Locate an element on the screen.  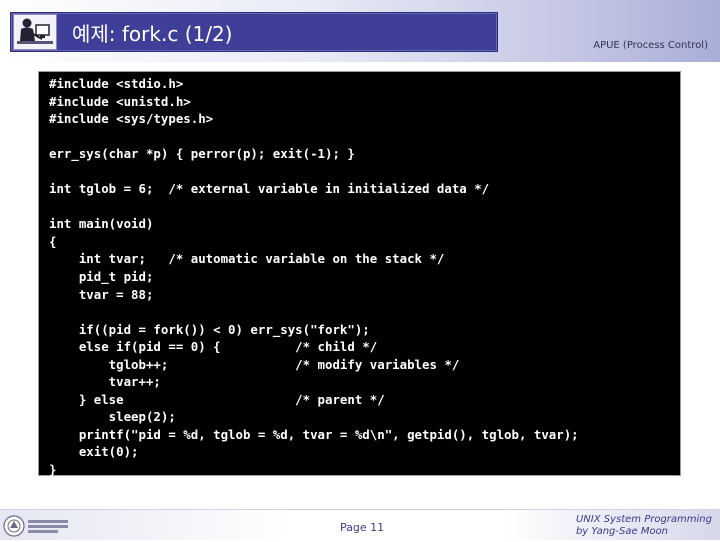
slide-subtitle: APUE (Process Control) is located at coordinates (650, 45).